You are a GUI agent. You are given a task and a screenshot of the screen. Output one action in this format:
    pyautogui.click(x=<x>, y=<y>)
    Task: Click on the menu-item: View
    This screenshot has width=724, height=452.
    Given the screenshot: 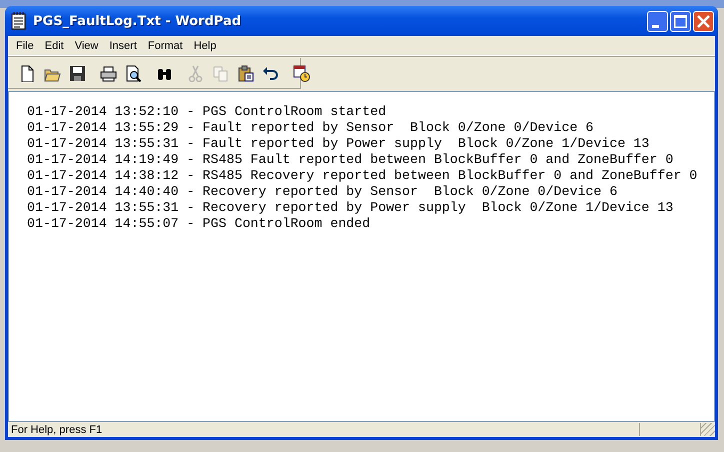 What is the action you would take?
    pyautogui.click(x=87, y=46)
    